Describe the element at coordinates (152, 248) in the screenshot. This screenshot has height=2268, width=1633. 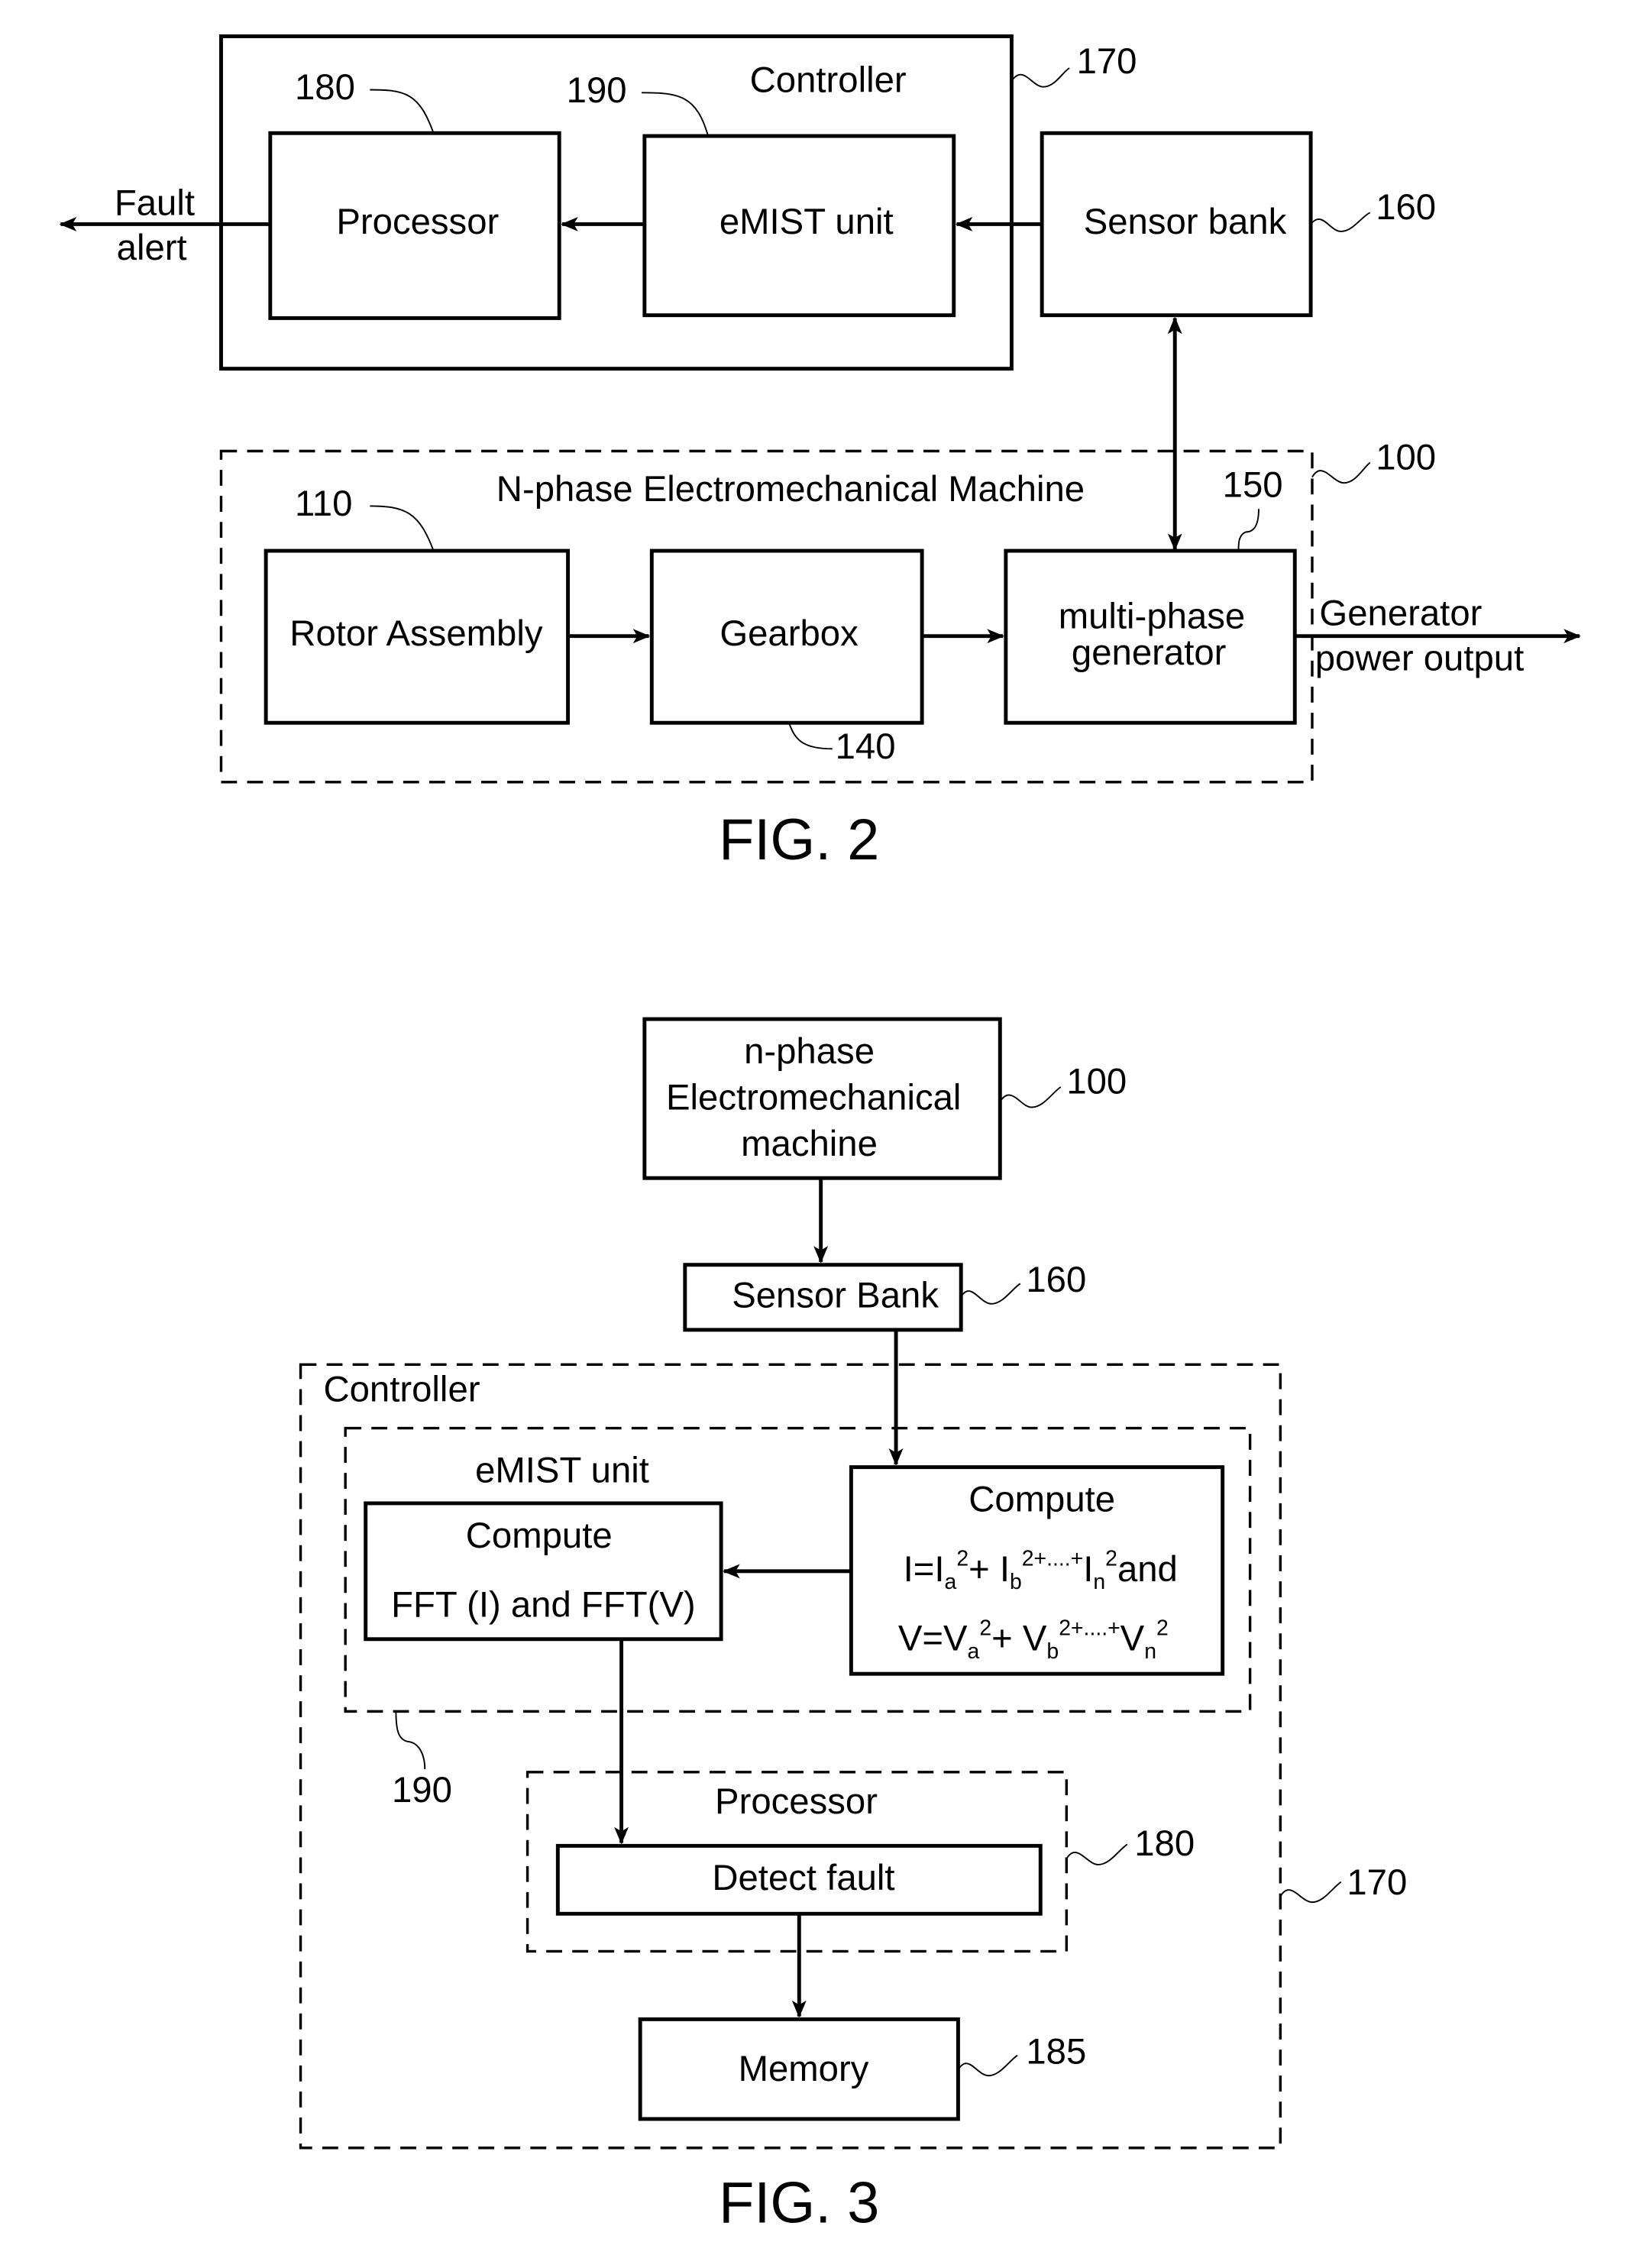
I see `fig2-fault-alert-line2: alert` at that location.